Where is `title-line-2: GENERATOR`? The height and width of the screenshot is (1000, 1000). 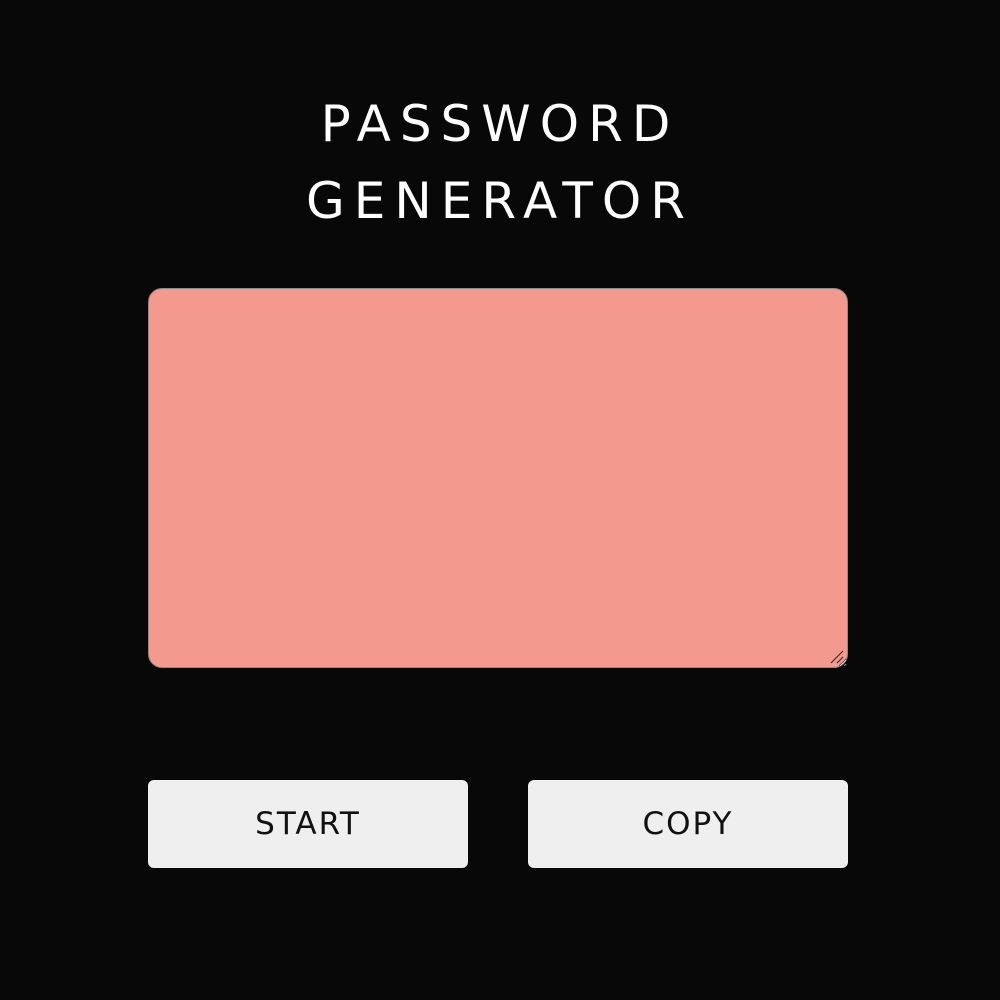 title-line-2: GENERATOR is located at coordinates (499, 201).